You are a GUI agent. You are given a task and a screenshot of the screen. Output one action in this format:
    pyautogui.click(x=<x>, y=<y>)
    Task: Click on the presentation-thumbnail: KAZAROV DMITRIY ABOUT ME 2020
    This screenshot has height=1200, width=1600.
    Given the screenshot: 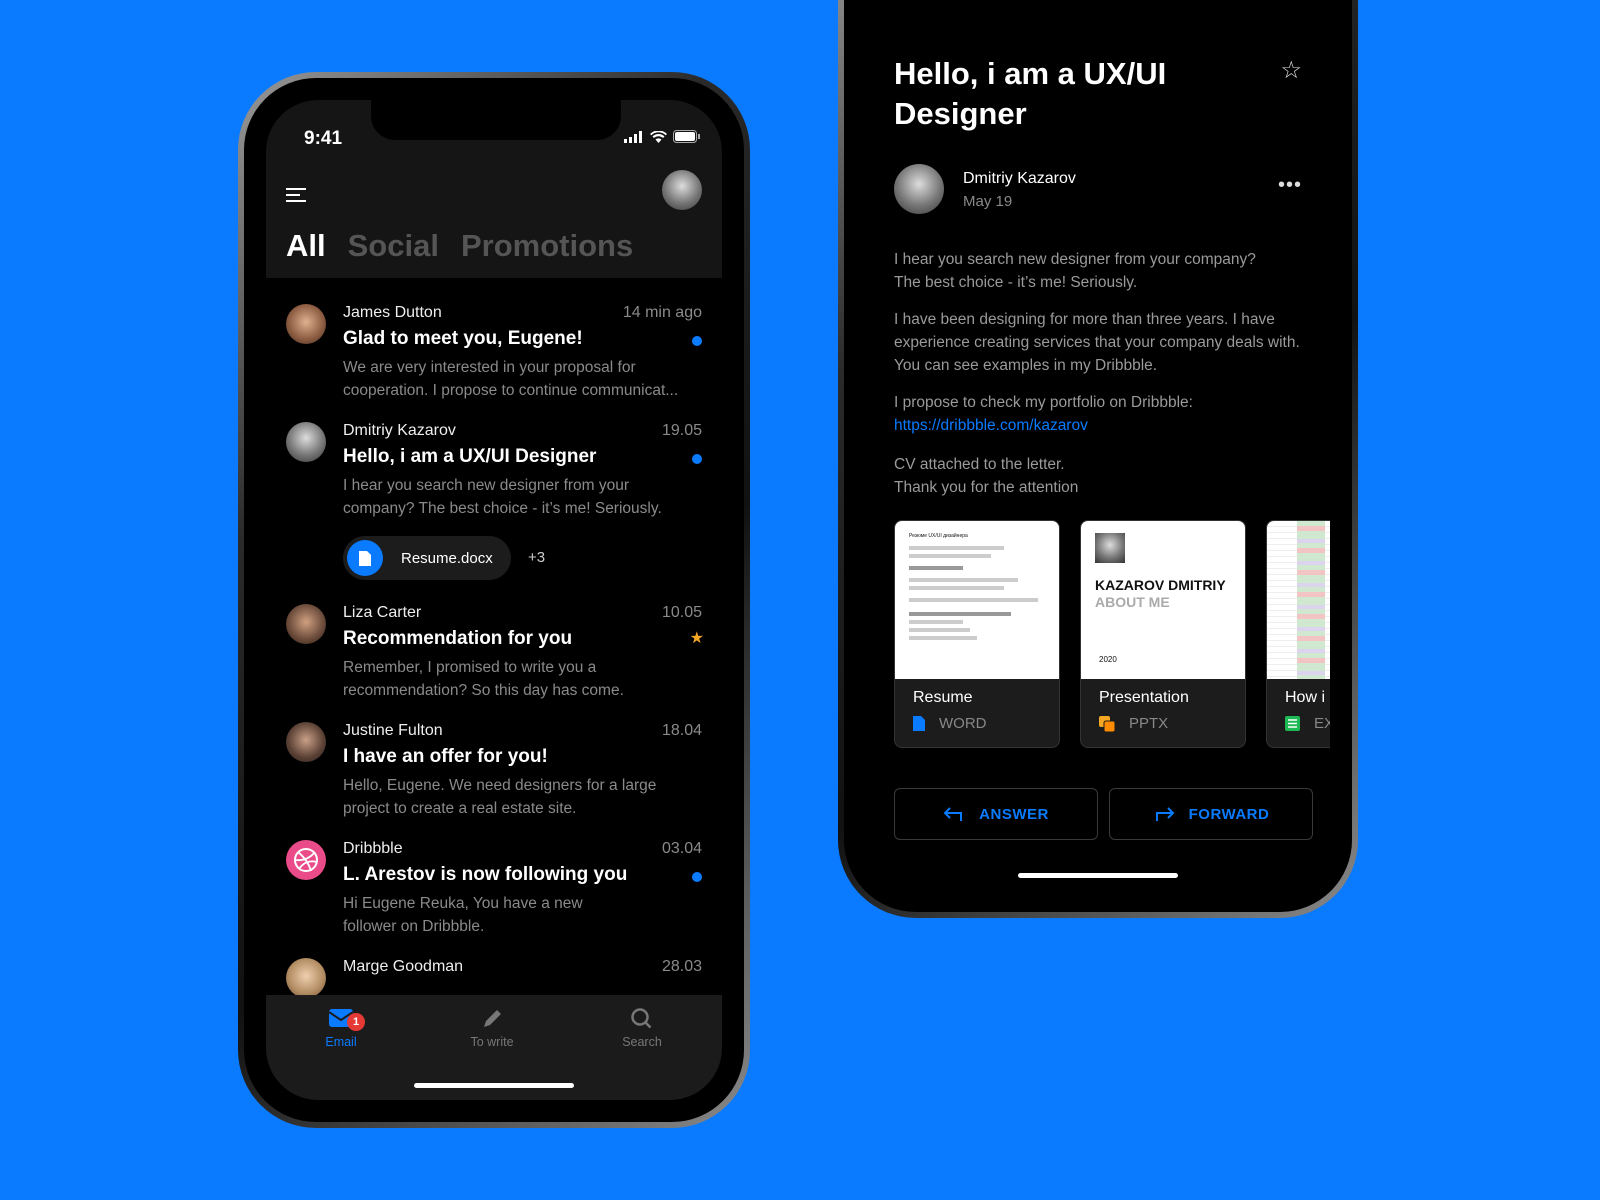 What is the action you would take?
    pyautogui.click(x=1163, y=600)
    